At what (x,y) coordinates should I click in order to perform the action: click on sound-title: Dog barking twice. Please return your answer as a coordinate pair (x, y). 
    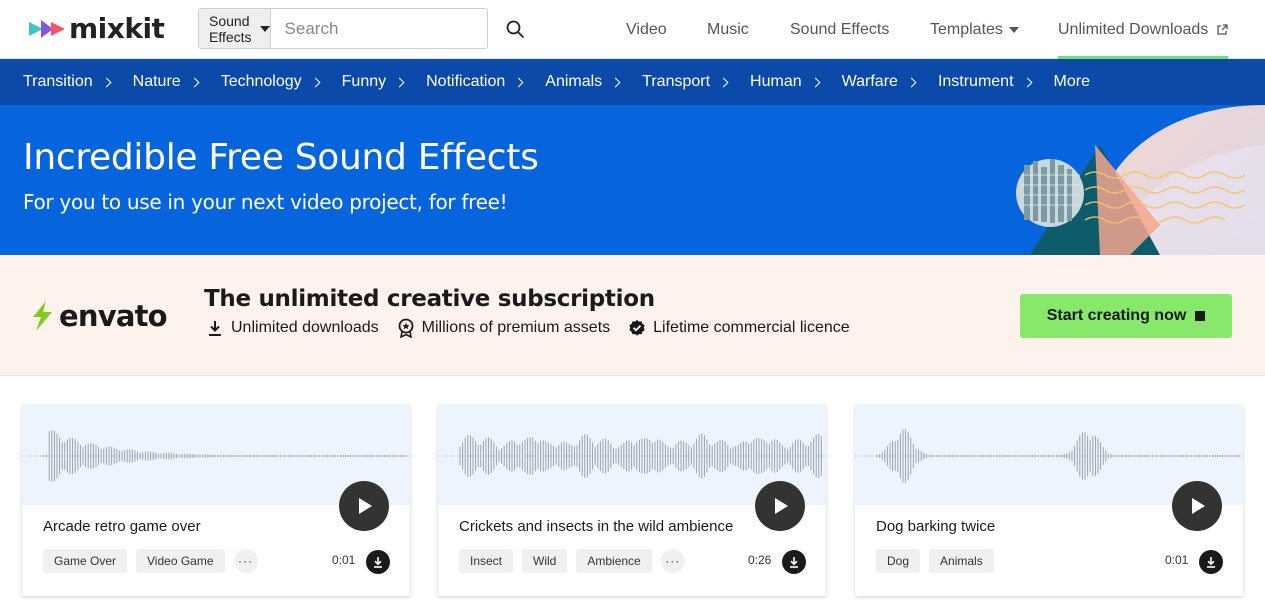
    Looking at the image, I should click on (935, 526).